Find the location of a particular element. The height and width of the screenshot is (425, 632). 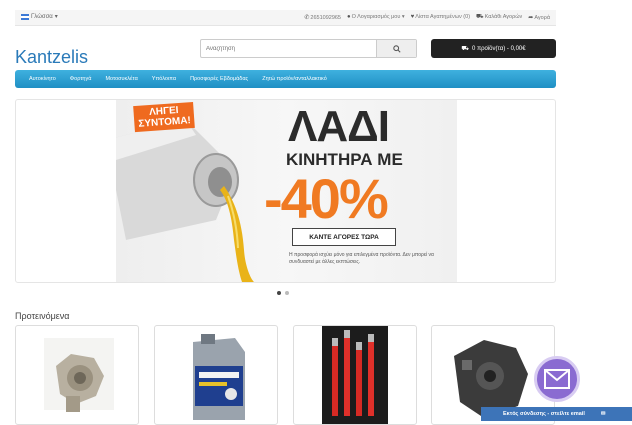

language-label: Γλώσσα is located at coordinates (42, 16).